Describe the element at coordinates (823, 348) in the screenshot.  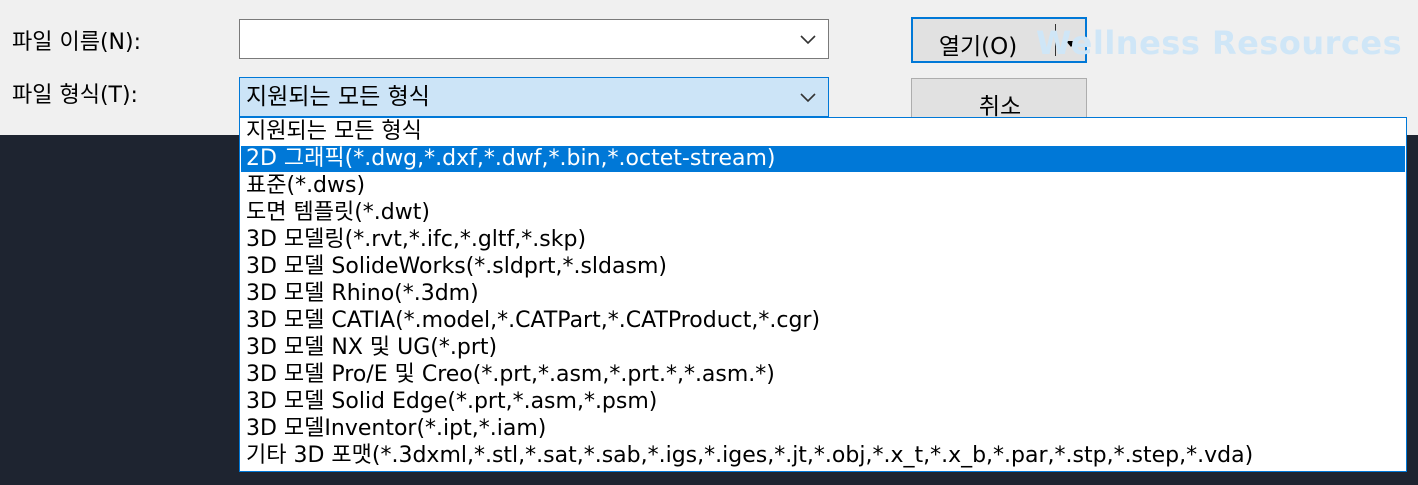
I see `filetype-option: 3D 모델 NX 및 UG(*.prt)` at that location.